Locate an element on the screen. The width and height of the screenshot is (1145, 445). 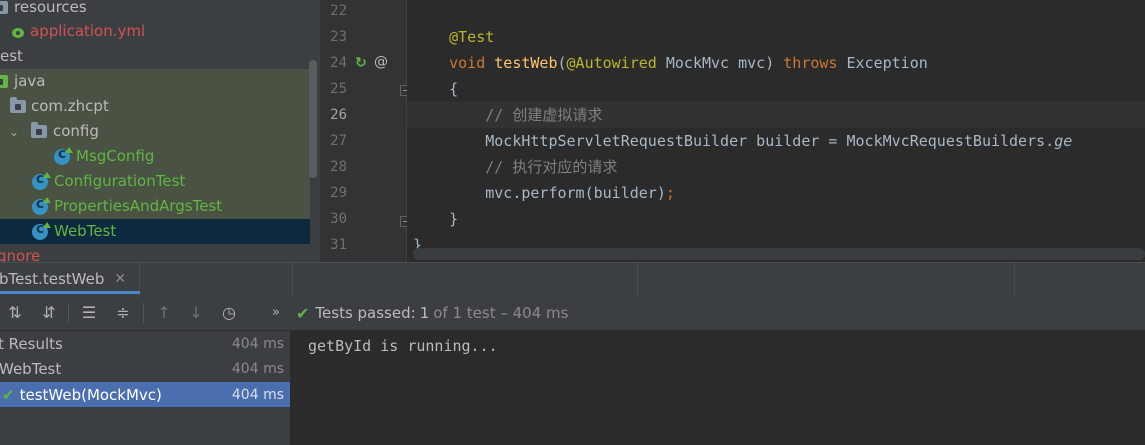
code-token: } is located at coordinates (436, 219).